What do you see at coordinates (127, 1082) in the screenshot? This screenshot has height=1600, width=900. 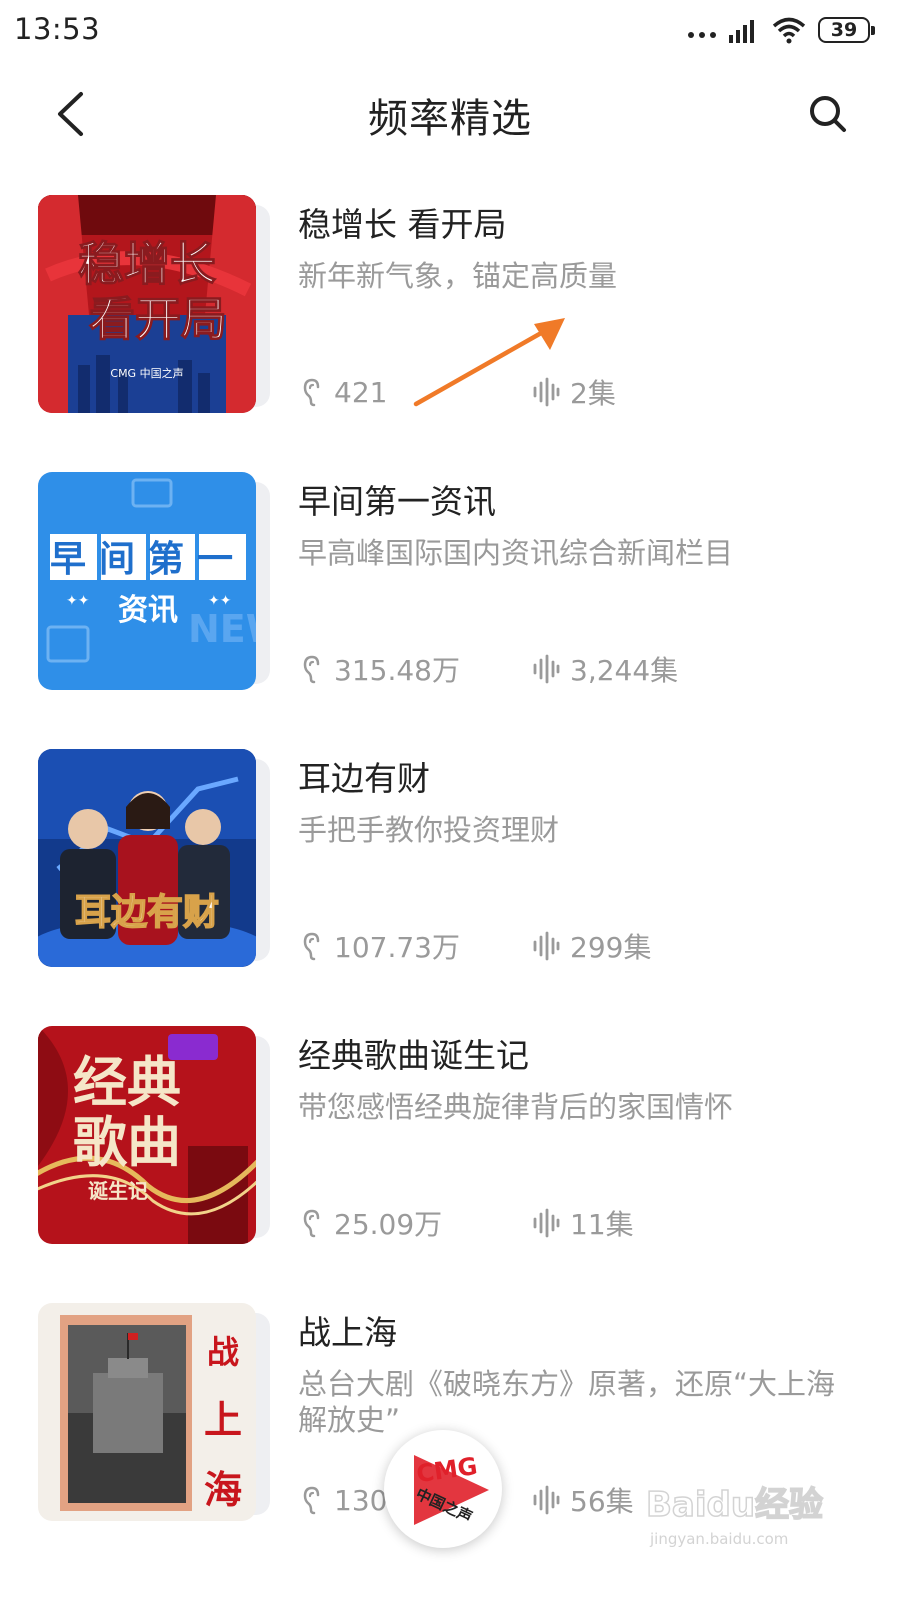 I see `cover-text: 经典` at bounding box center [127, 1082].